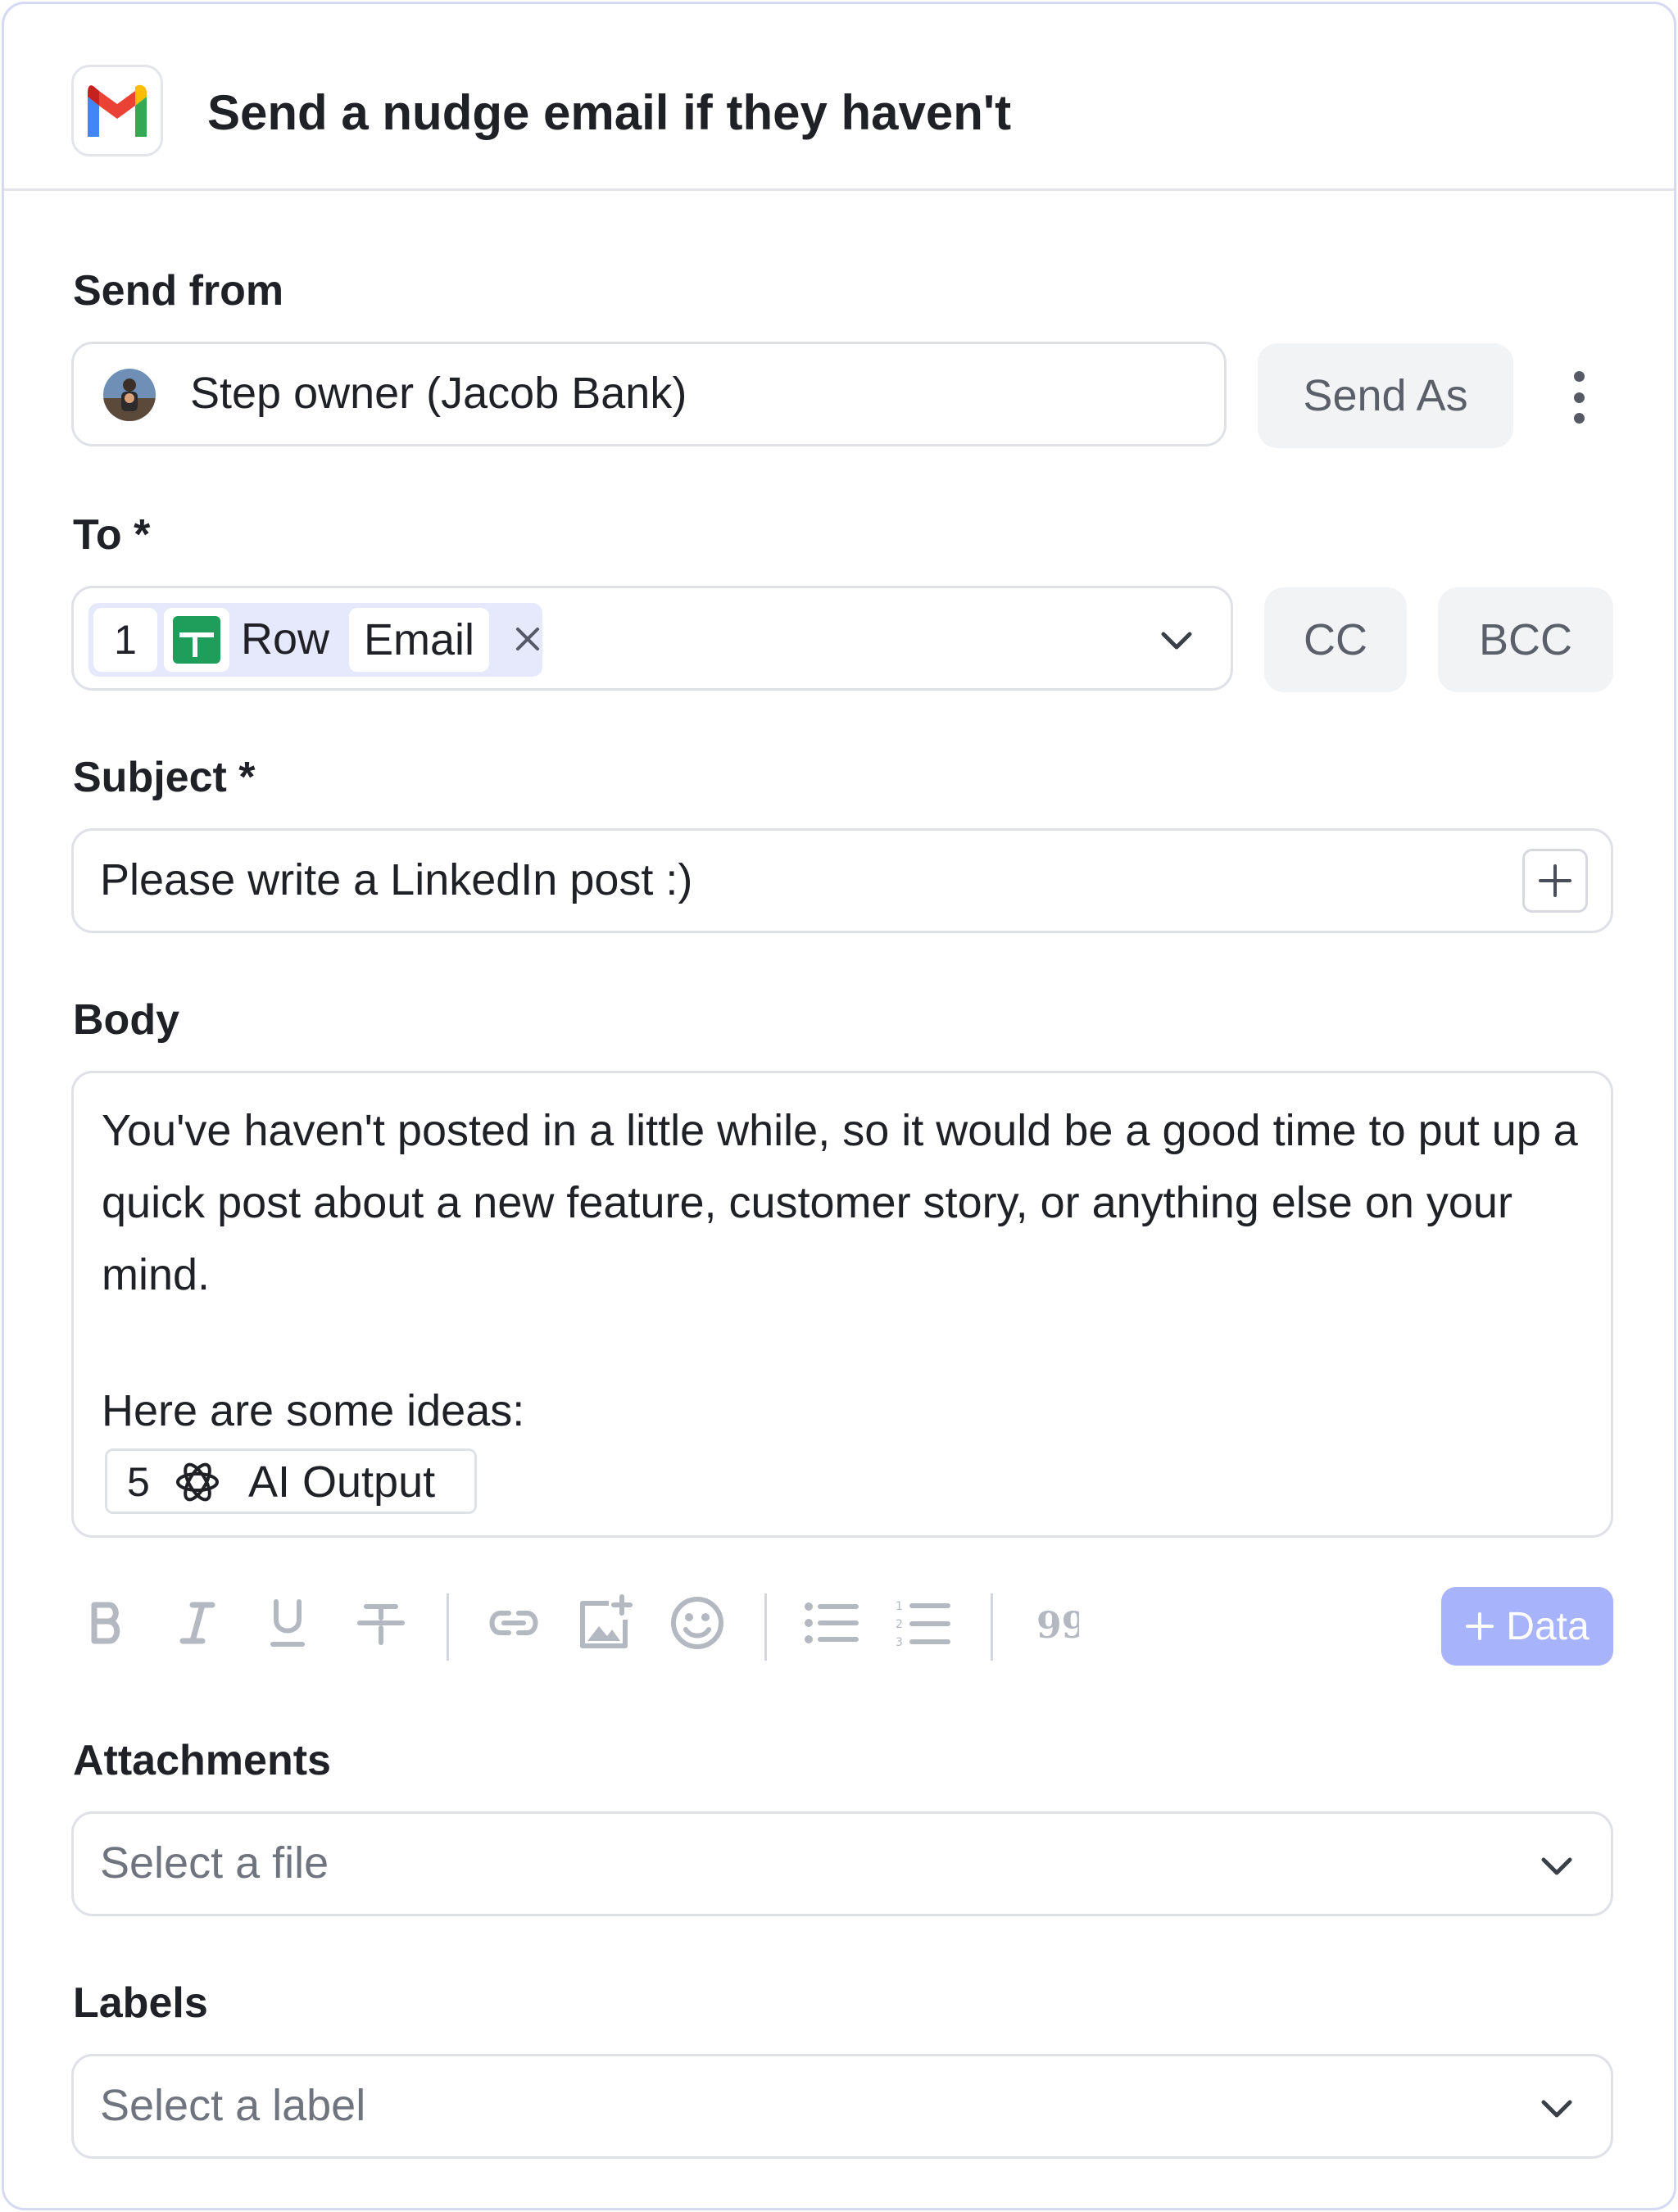 This screenshot has width=1678, height=2212. I want to click on body-label: Body, so click(126, 1020).